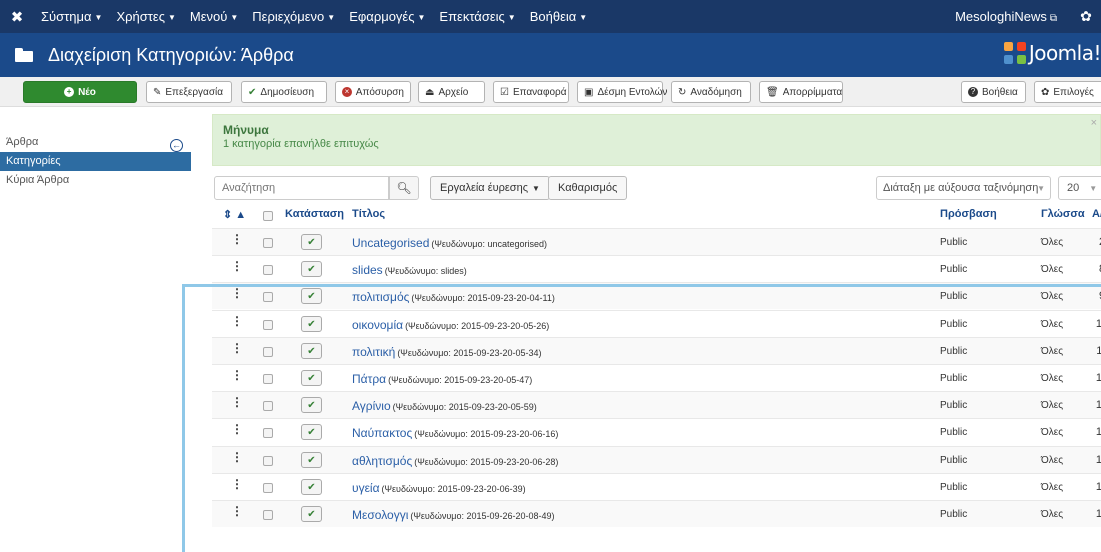 This screenshot has height=552, width=1101. Describe the element at coordinates (380, 515) in the screenshot. I see `category-title-link: Μεσολογγι` at that location.